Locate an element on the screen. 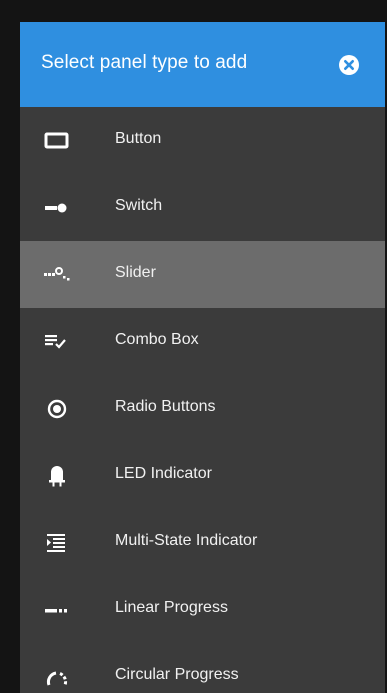  close-circle-icon is located at coordinates (349, 65).